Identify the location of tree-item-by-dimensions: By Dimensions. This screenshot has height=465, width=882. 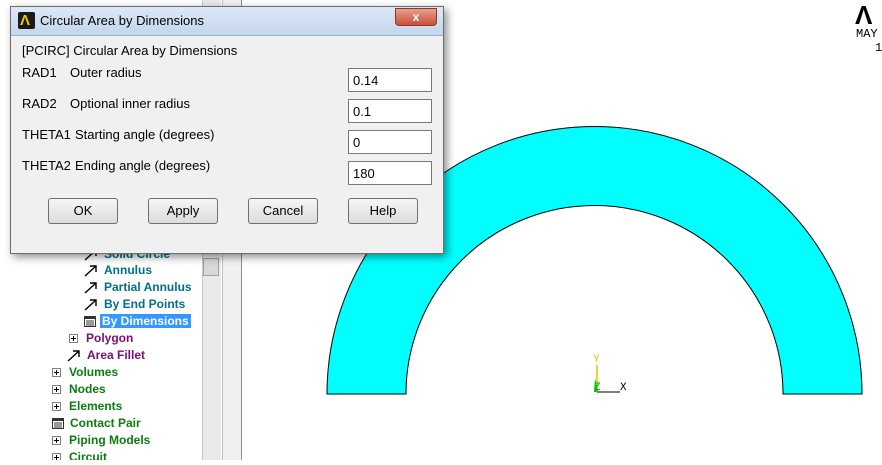
(137, 321).